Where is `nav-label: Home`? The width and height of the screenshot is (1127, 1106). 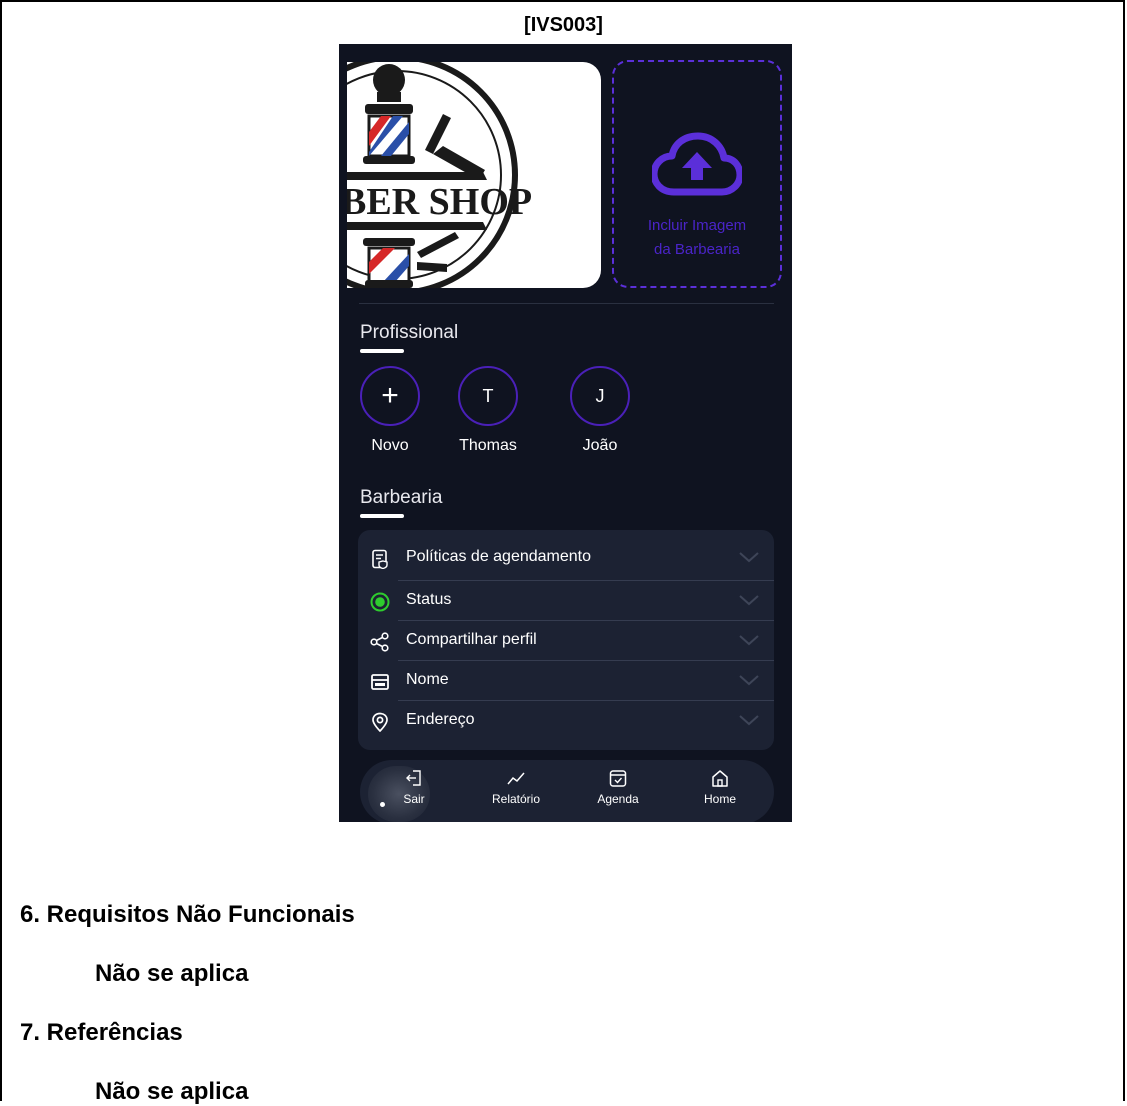 nav-label: Home is located at coordinates (719, 799).